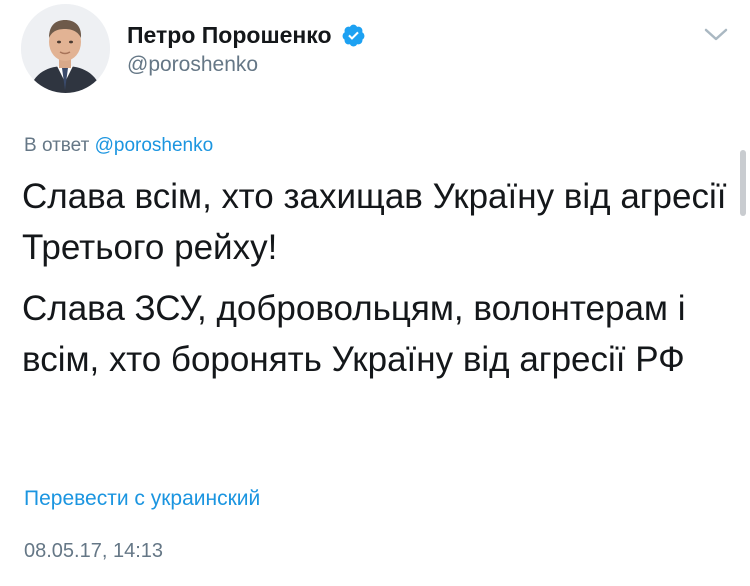  Describe the element at coordinates (93, 551) in the screenshot. I see `tweet-timestamp: 08.05.17, 14:13` at that location.